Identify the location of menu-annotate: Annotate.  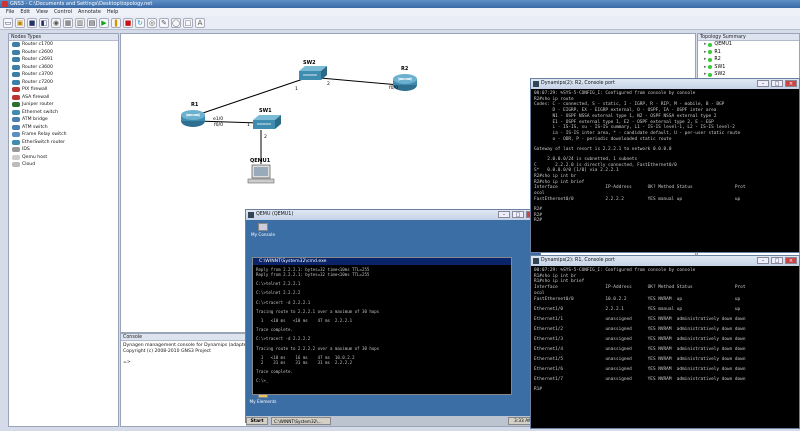
(89, 12).